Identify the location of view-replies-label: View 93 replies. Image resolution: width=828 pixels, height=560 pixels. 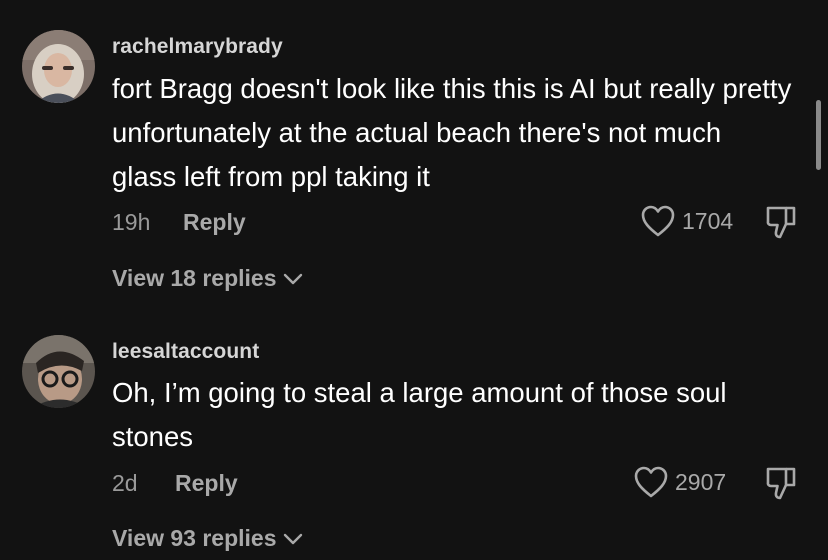
(194, 538).